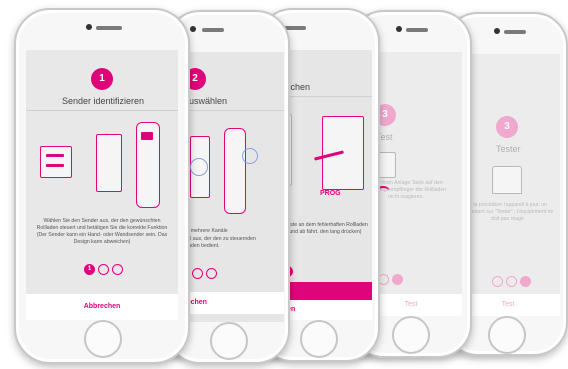  I want to click on prog-label-right: PROG, so click(330, 193).